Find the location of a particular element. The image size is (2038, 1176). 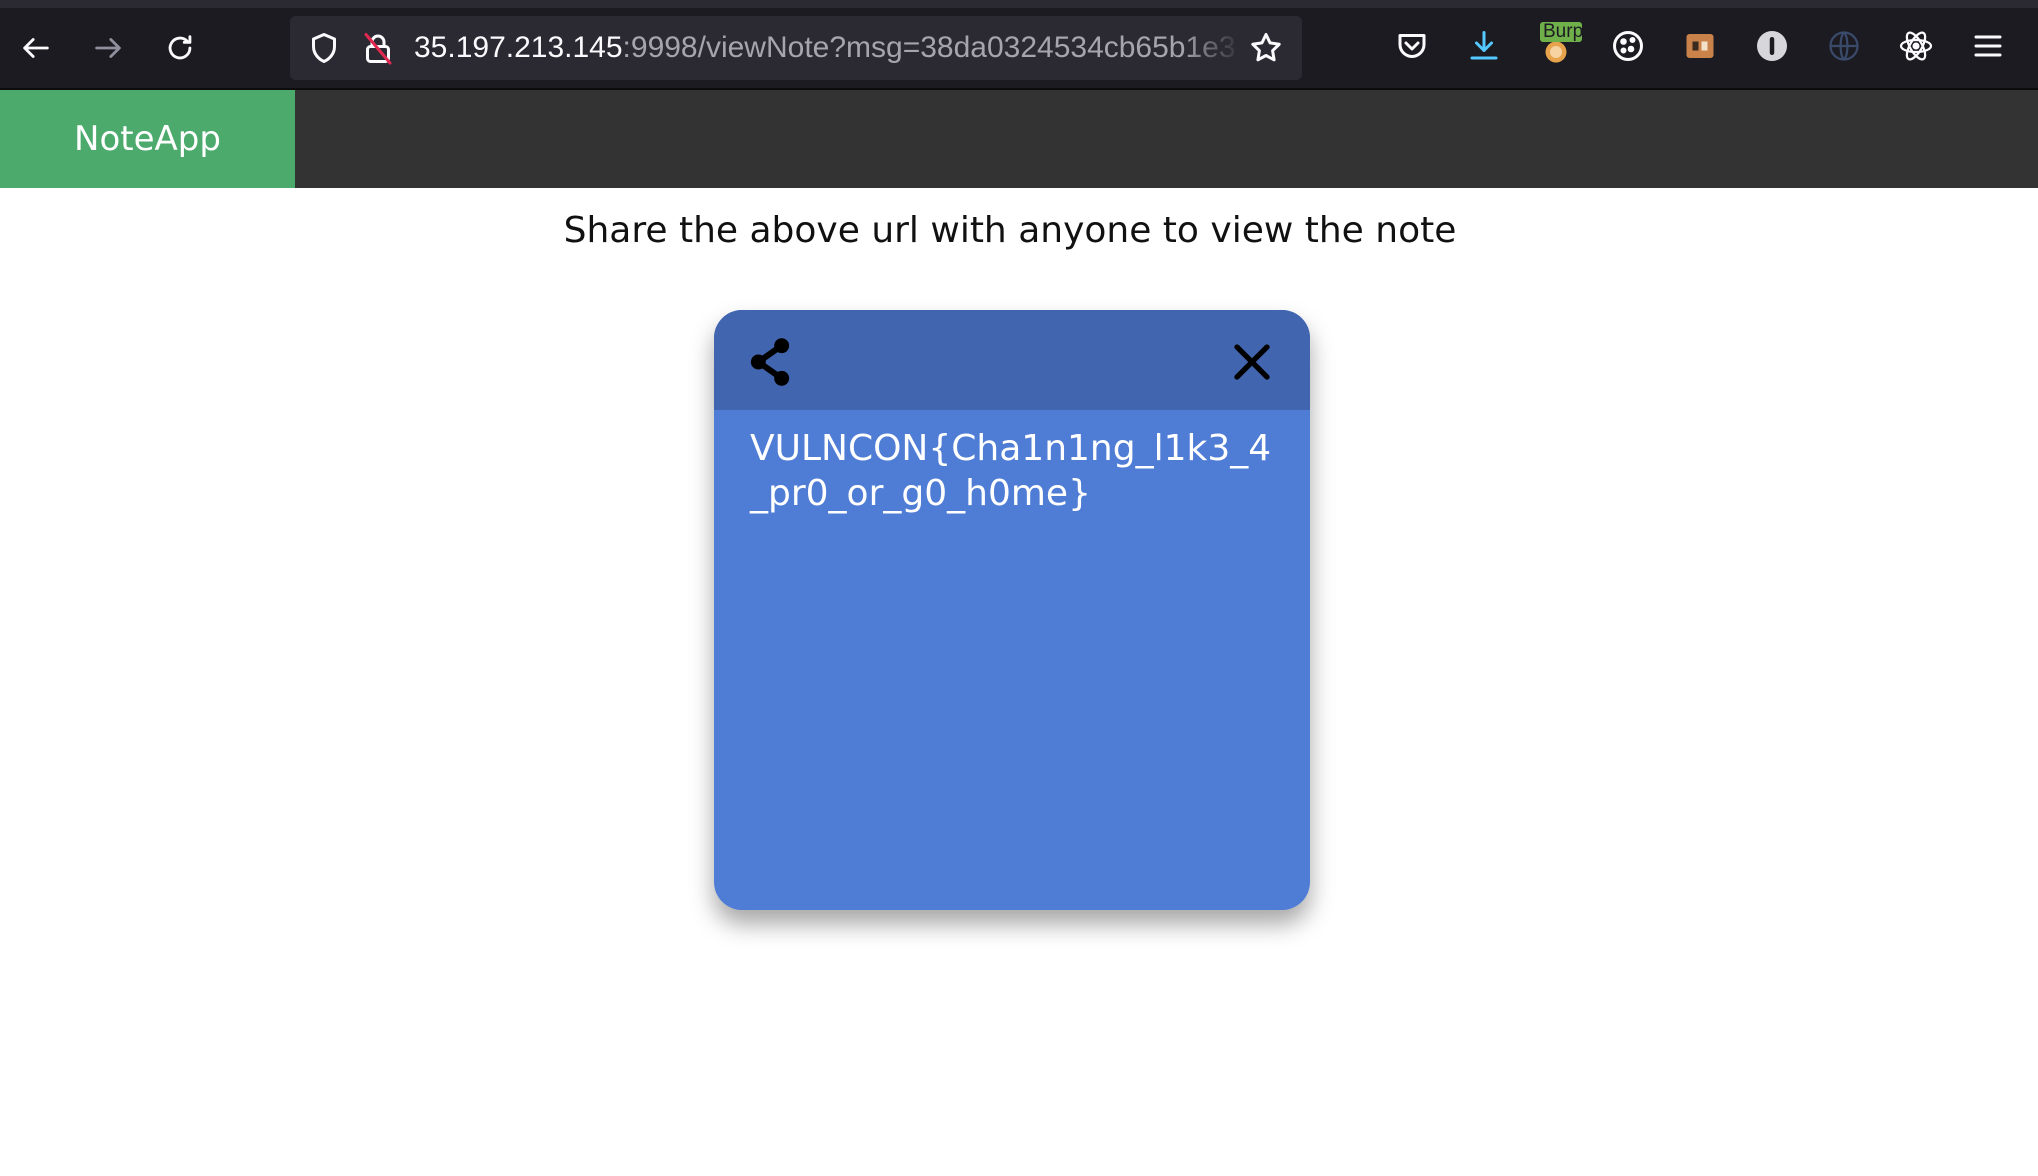

menu-icon is located at coordinates (1988, 46).